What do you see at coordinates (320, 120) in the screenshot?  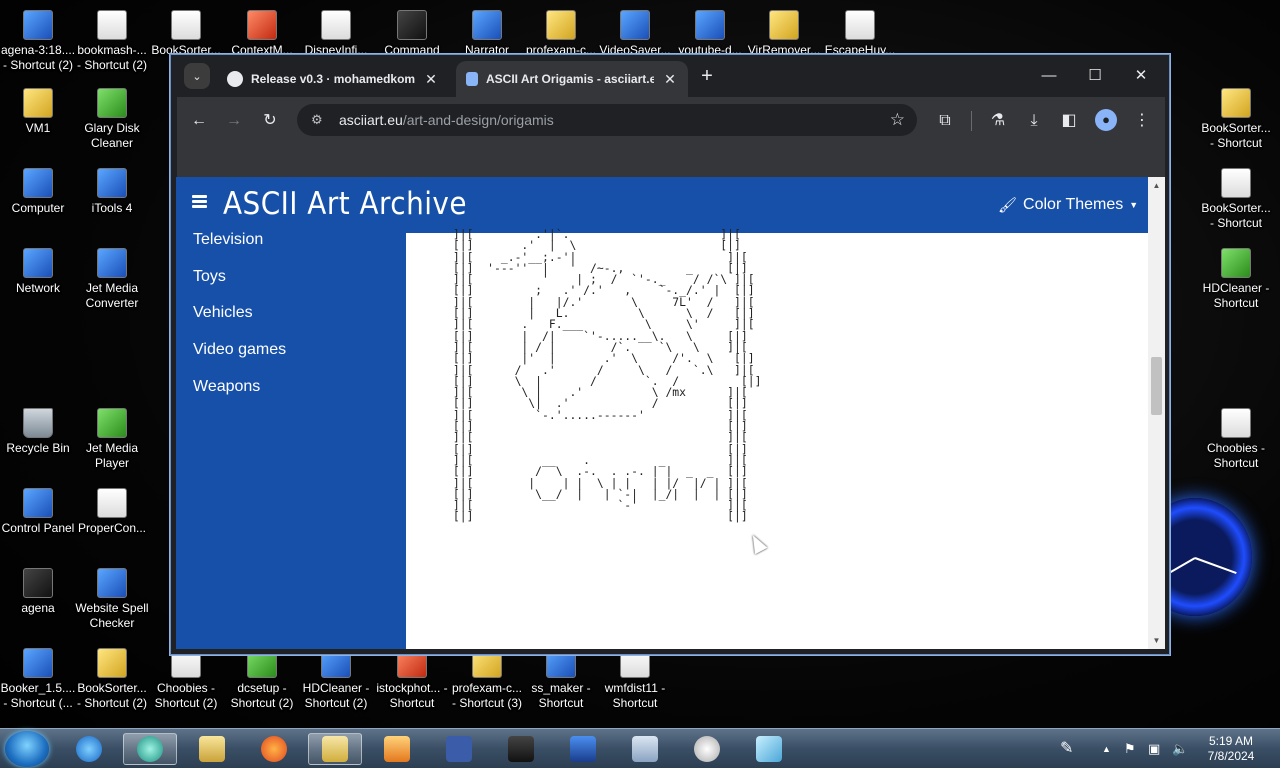 I see `site-info-icon: ⚙` at bounding box center [320, 120].